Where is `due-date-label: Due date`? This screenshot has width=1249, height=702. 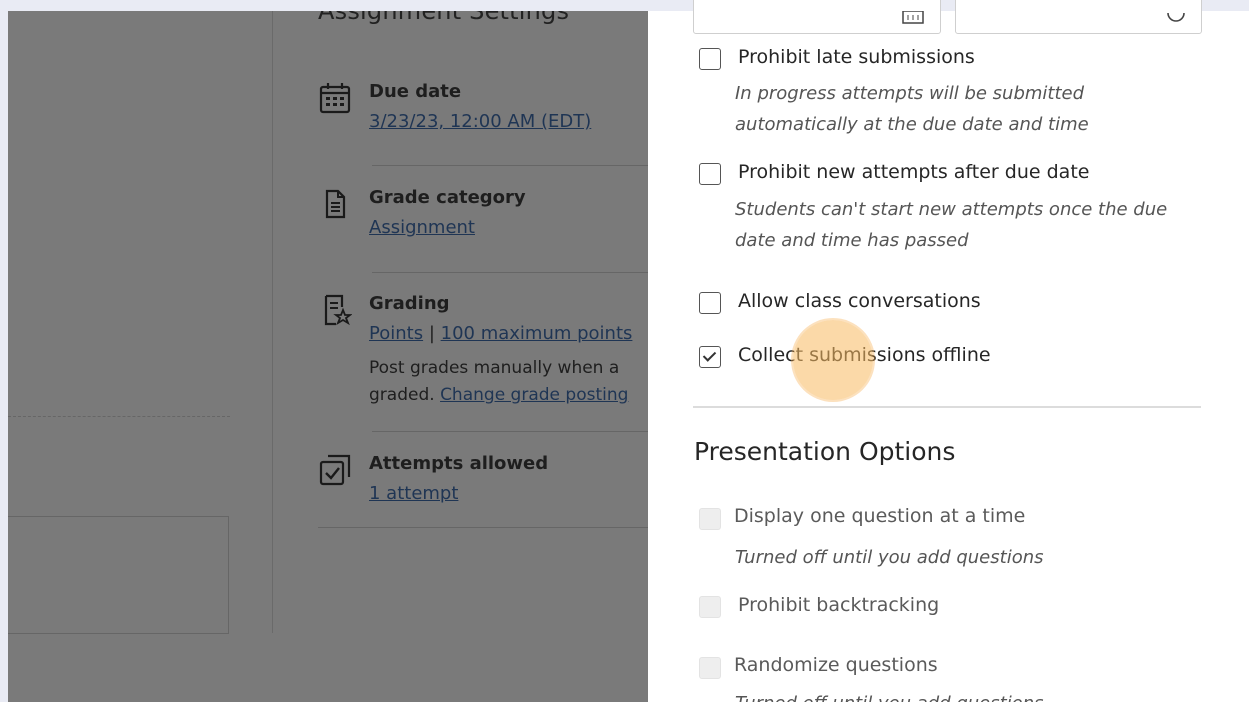
due-date-label: Due date is located at coordinates (415, 91).